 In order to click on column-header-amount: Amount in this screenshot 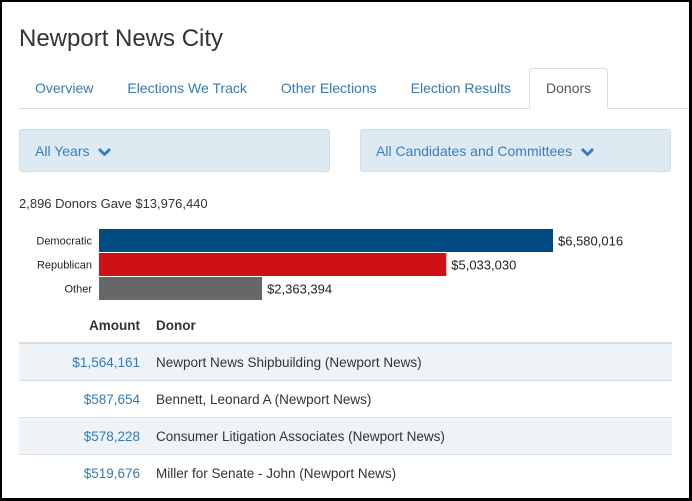, I will do `click(83, 326)`.